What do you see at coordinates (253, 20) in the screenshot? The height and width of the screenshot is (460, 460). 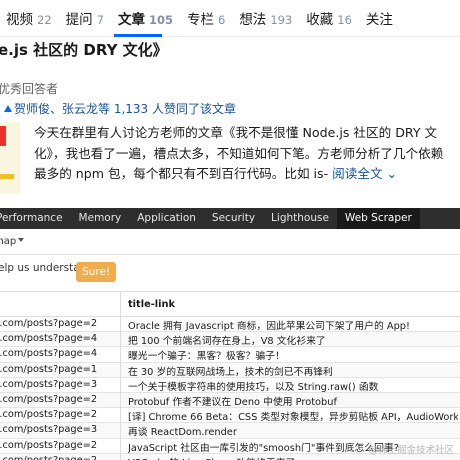 I see `tab-label: 想法` at bounding box center [253, 20].